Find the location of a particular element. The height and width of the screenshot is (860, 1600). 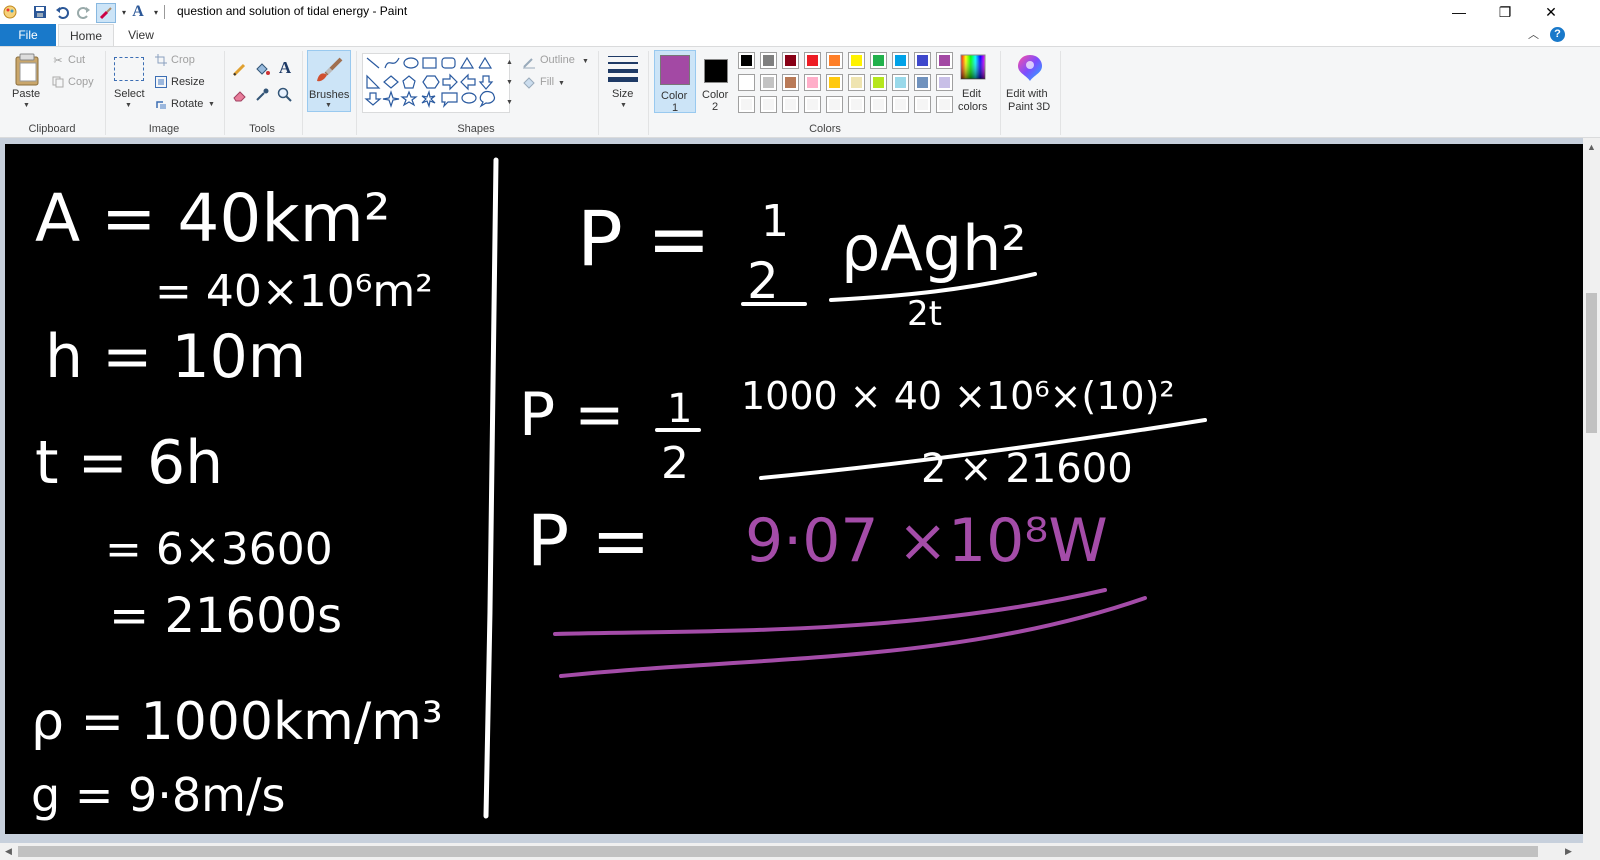

fill-bucket-icon is located at coordinates (262, 69).